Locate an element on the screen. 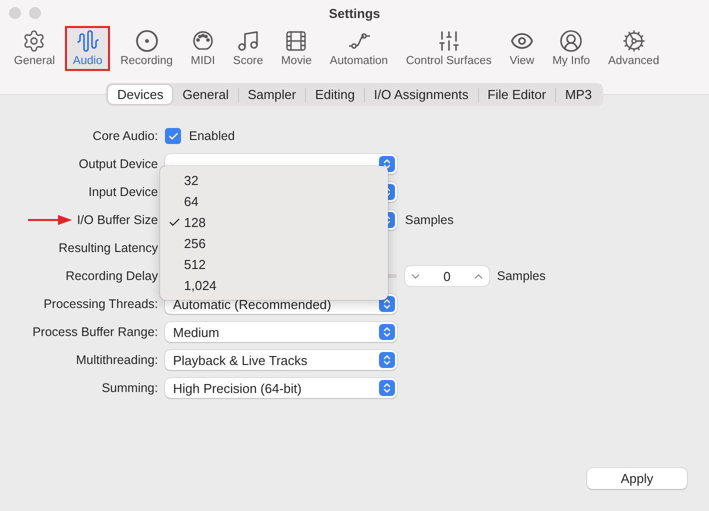  toolbar-item: My Info is located at coordinates (571, 48).